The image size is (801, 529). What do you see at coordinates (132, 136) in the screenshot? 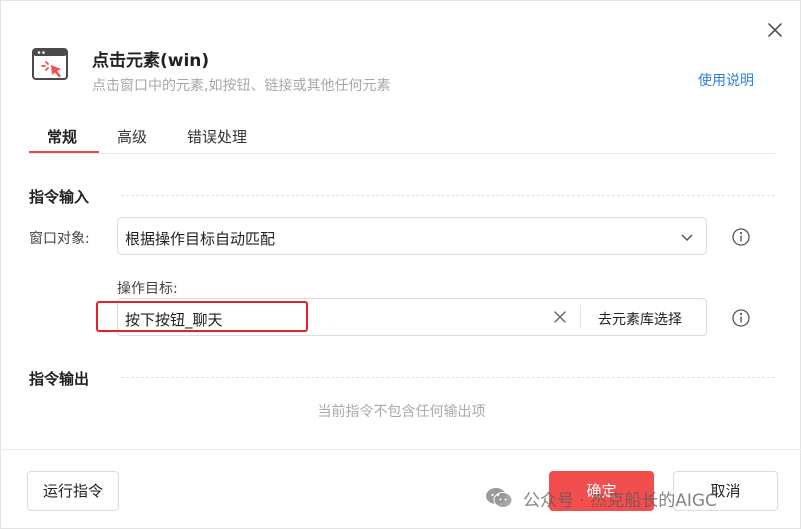
I see `tab-advanced: 高级` at bounding box center [132, 136].